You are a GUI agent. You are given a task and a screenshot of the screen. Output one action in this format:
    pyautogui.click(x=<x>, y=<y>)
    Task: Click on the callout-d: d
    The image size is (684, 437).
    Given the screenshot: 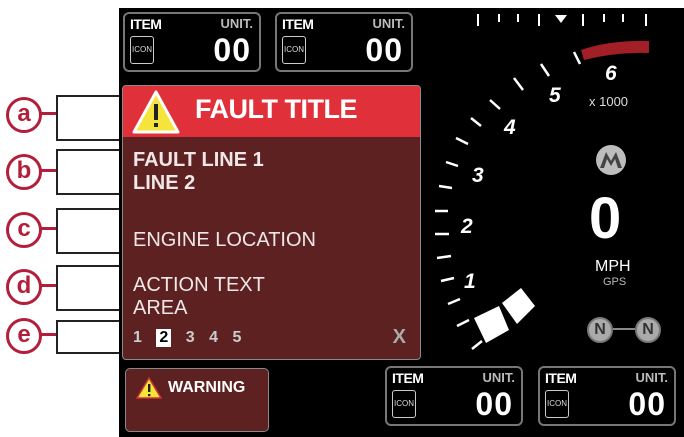 What is the action you would take?
    pyautogui.click(x=65, y=288)
    